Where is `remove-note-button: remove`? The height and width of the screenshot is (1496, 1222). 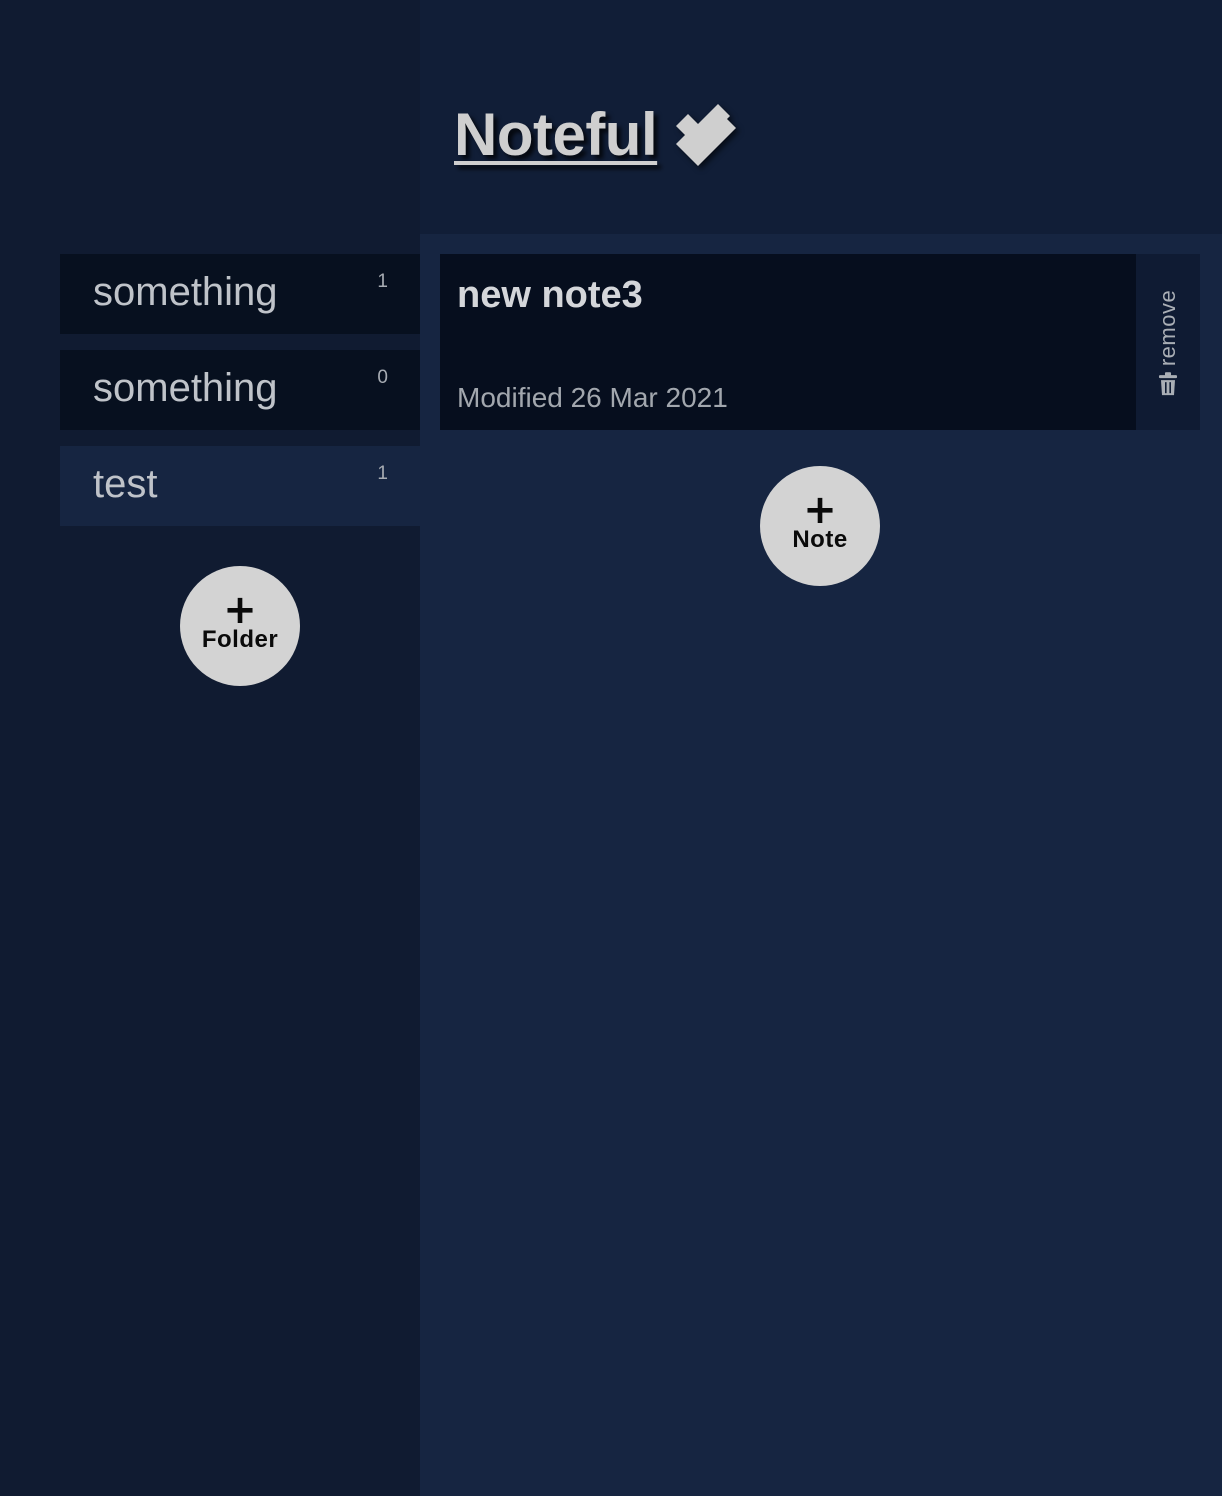
remove-note-button: remove is located at coordinates (1168, 342).